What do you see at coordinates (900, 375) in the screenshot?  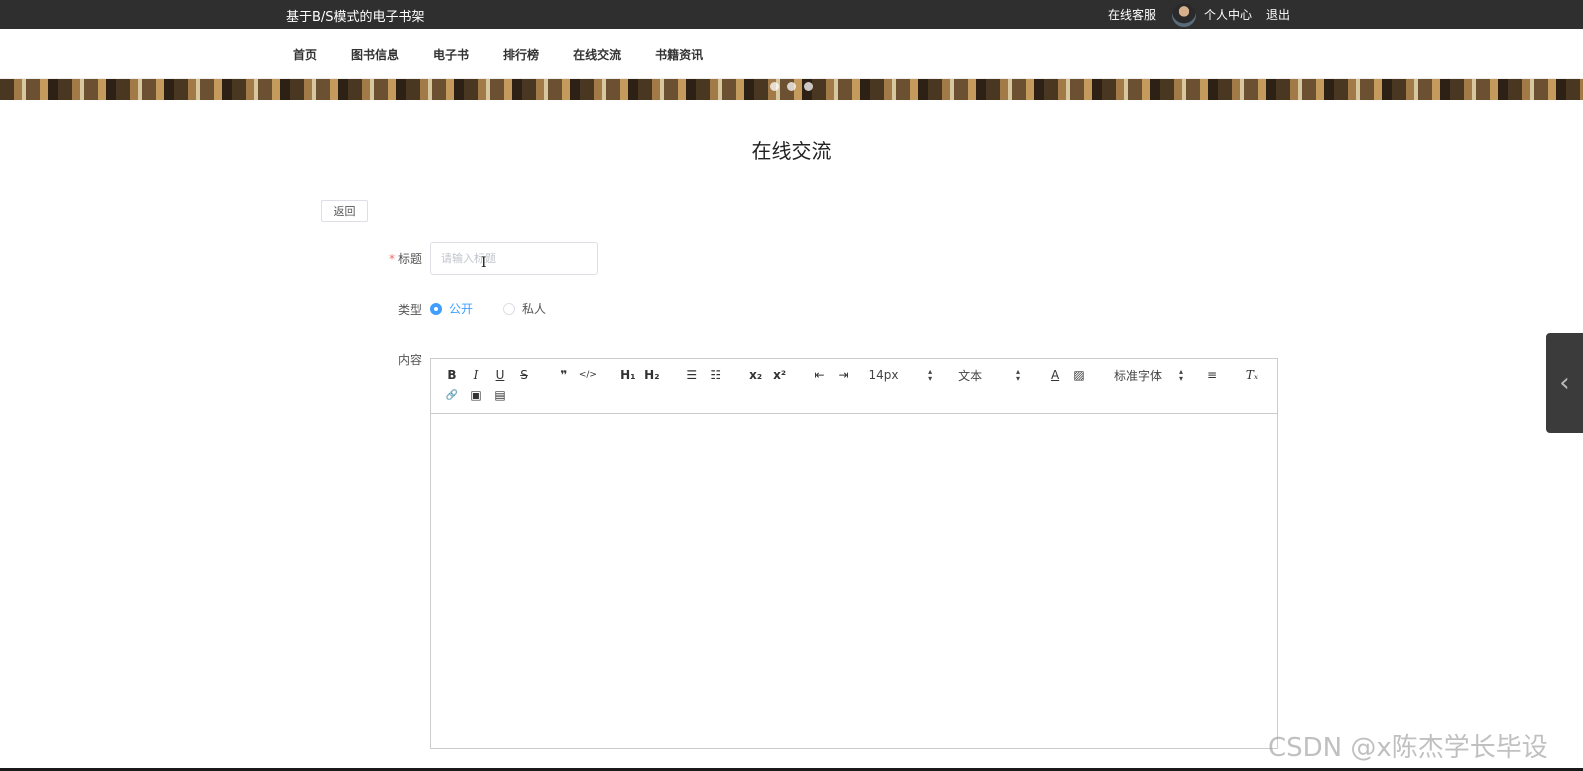 I see `font-size-select: 14px ▴ ▾` at bounding box center [900, 375].